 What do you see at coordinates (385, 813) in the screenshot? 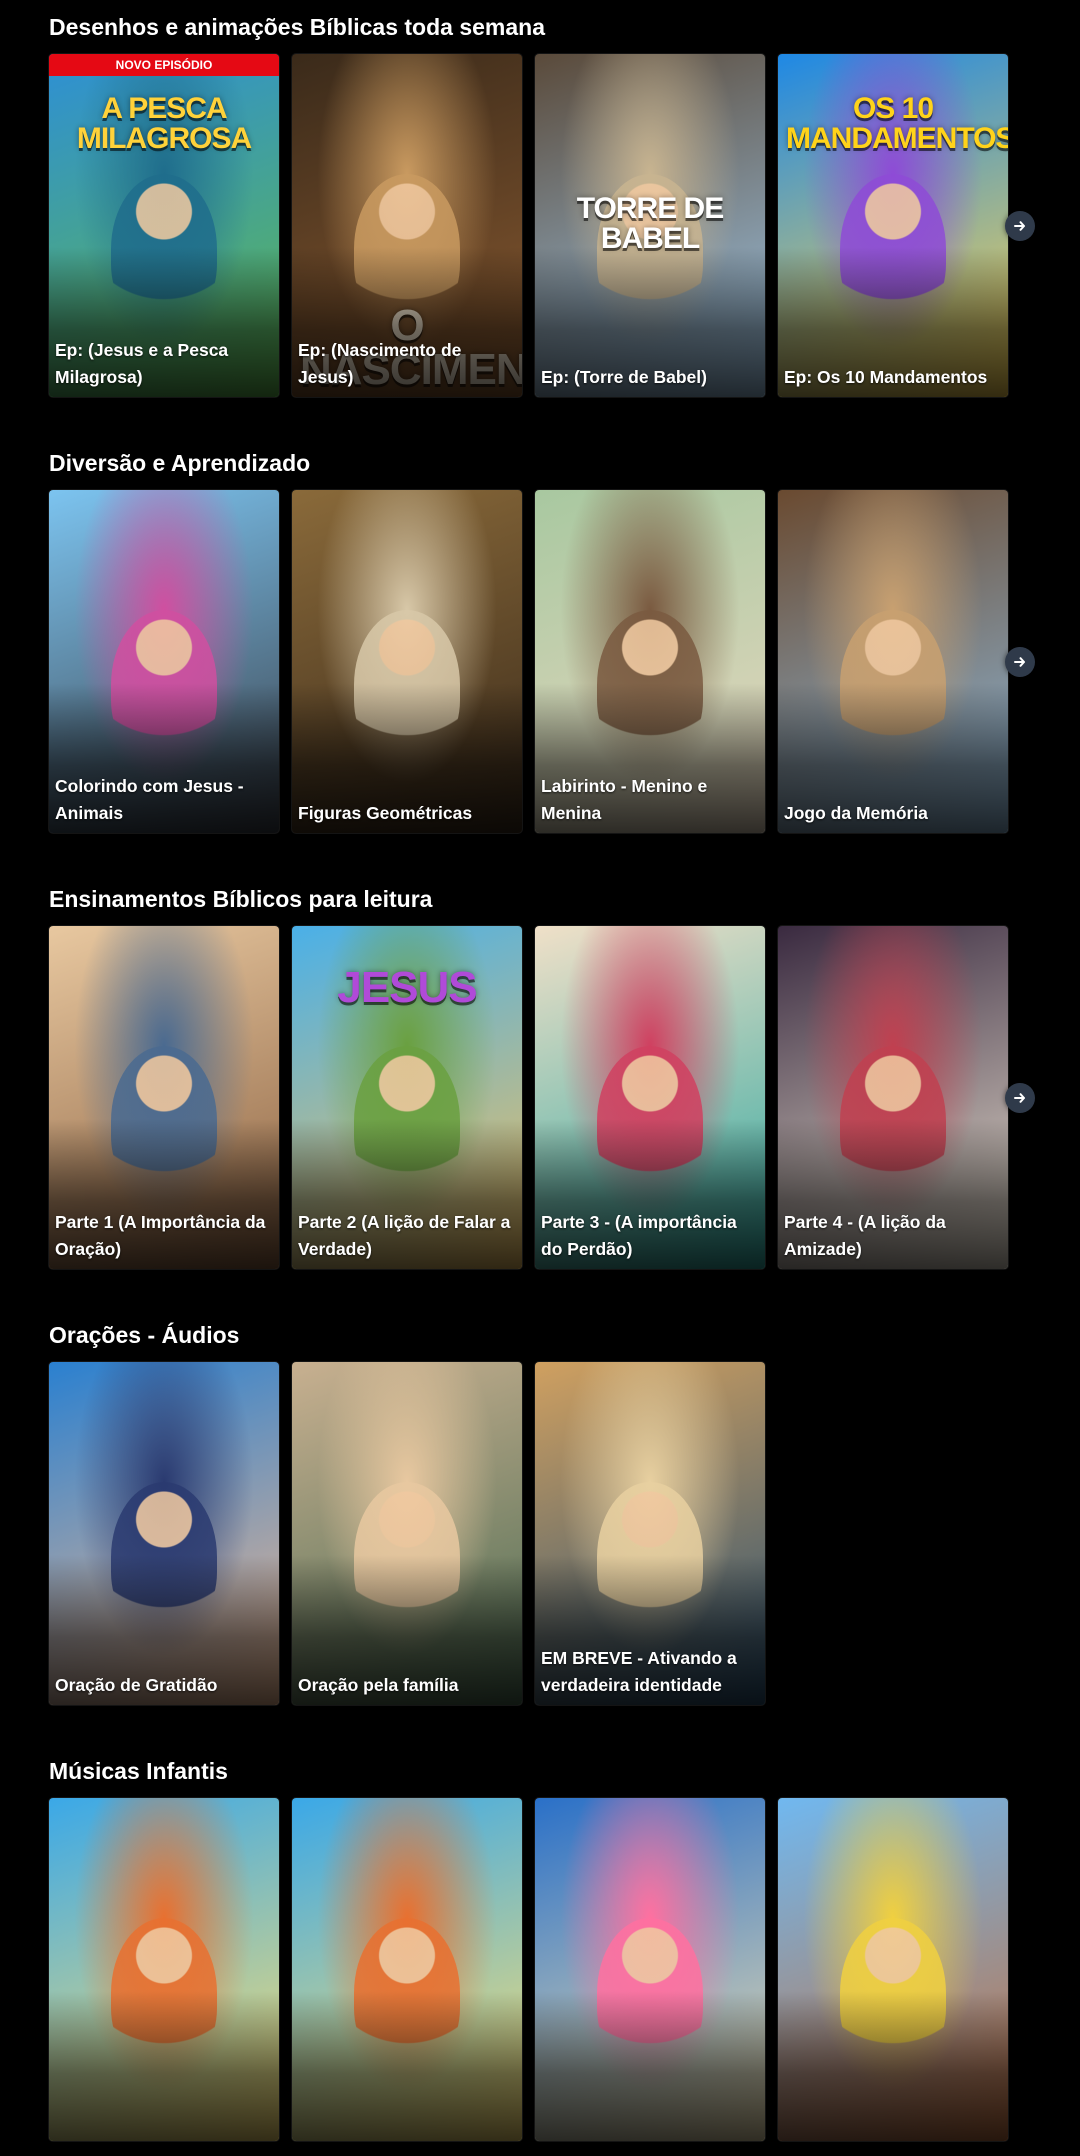
I see `card-title: Figuras Geométricas` at bounding box center [385, 813].